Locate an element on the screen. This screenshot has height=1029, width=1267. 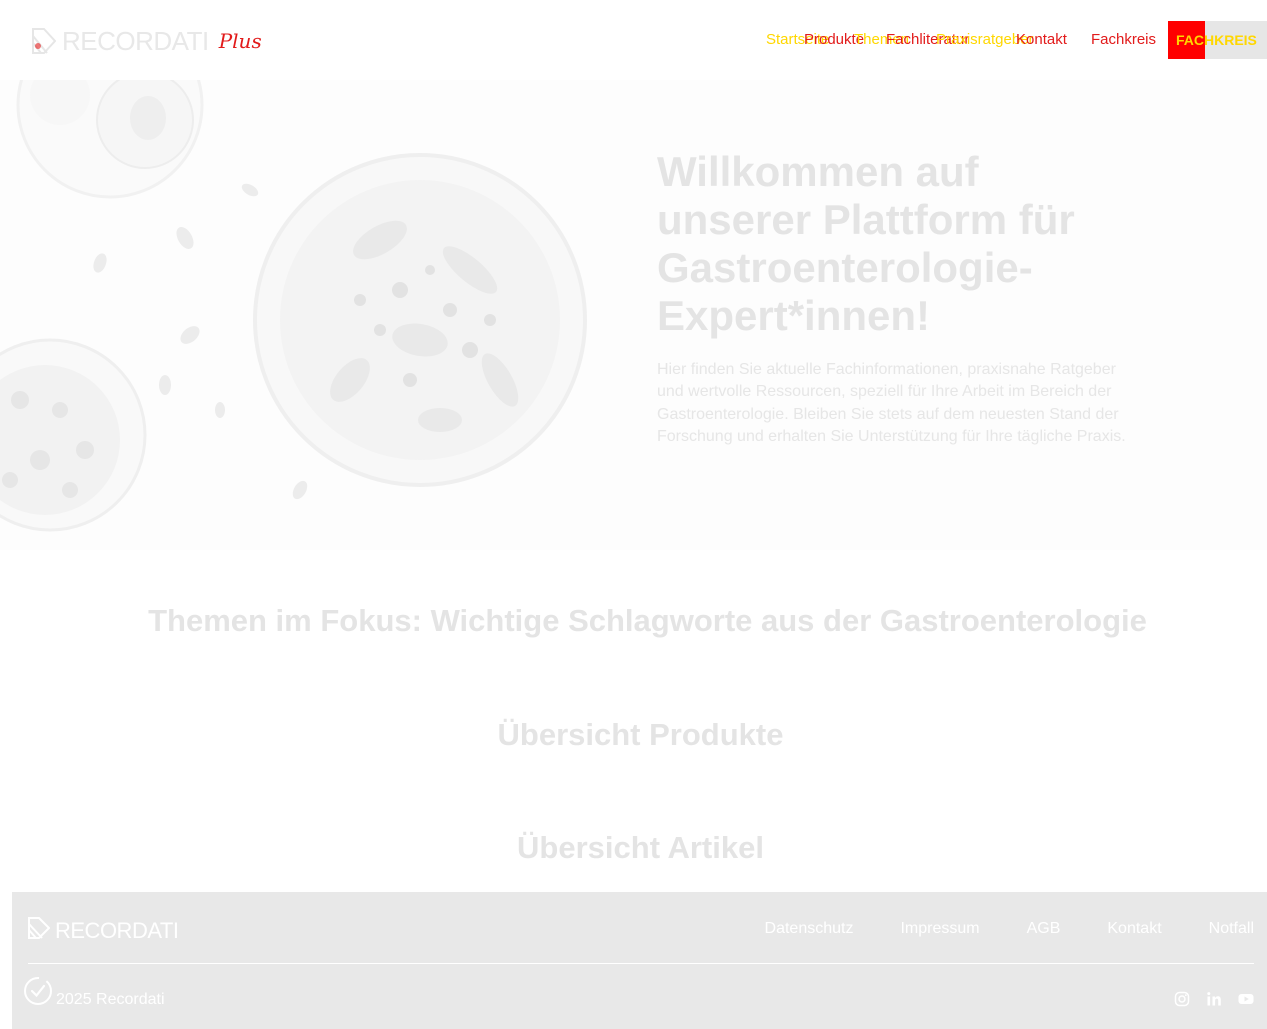
footer-logo: RECORDATI is located at coordinates (103, 930).